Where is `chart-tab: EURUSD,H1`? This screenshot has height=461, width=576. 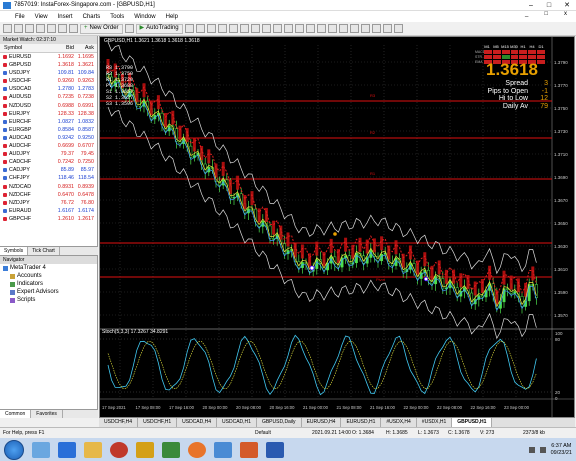
chart-tab: EURUSD,H1 is located at coordinates (361, 422).